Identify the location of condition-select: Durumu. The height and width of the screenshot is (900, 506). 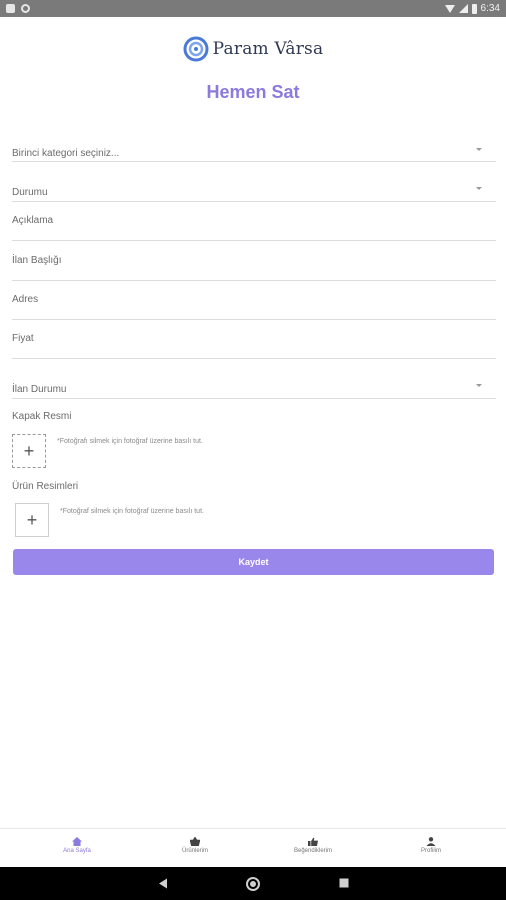
(254, 191).